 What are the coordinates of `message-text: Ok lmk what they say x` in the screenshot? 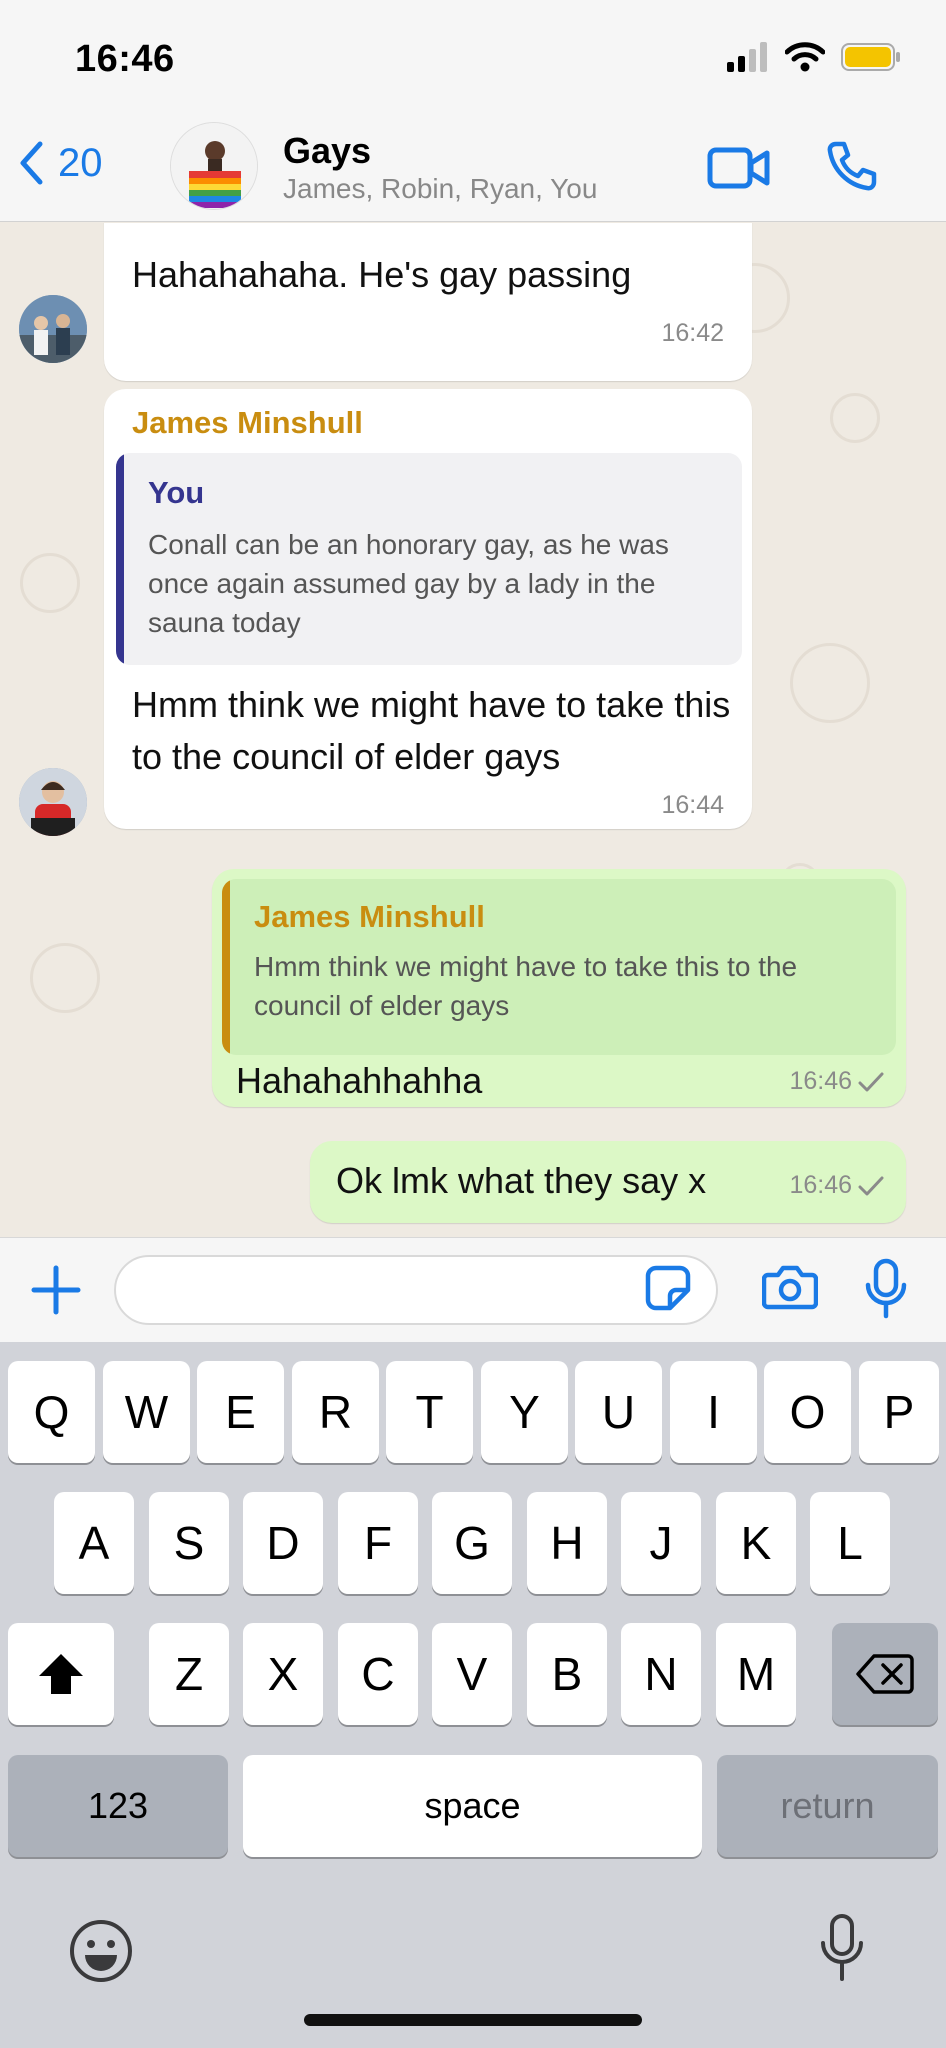 It's located at (521, 1180).